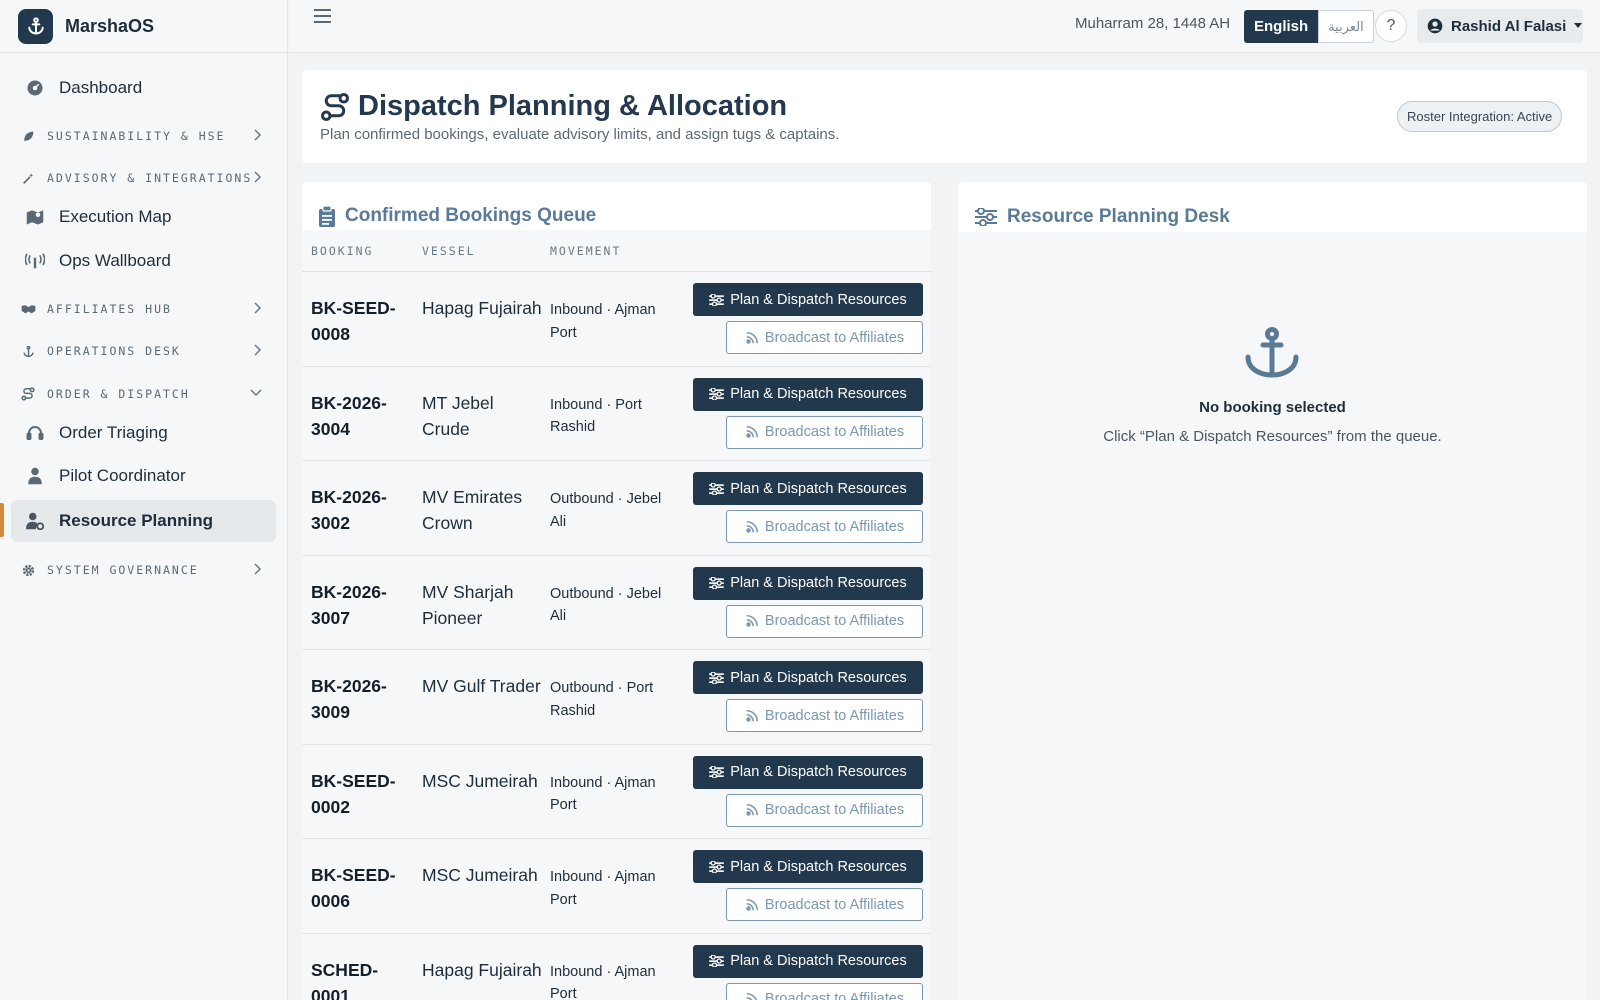 The image size is (1600, 1000). What do you see at coordinates (123, 570) in the screenshot?
I see `section-label: SYSTEM GOVERNANCE` at bounding box center [123, 570].